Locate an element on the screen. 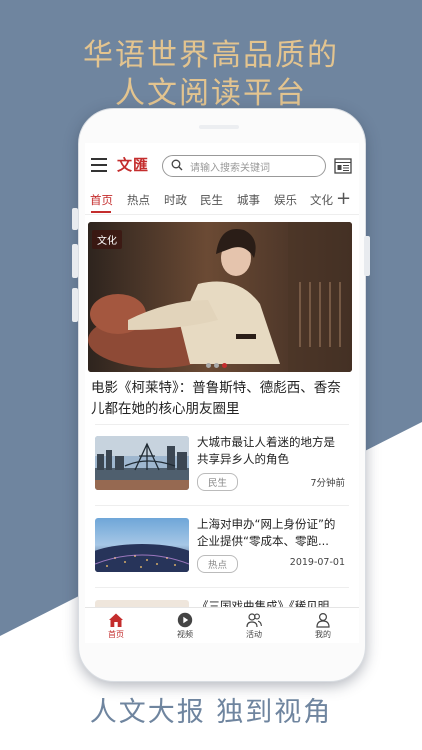 Image resolution: width=422 pixels, height=750 pixels. news-tag: 热点 is located at coordinates (218, 564).